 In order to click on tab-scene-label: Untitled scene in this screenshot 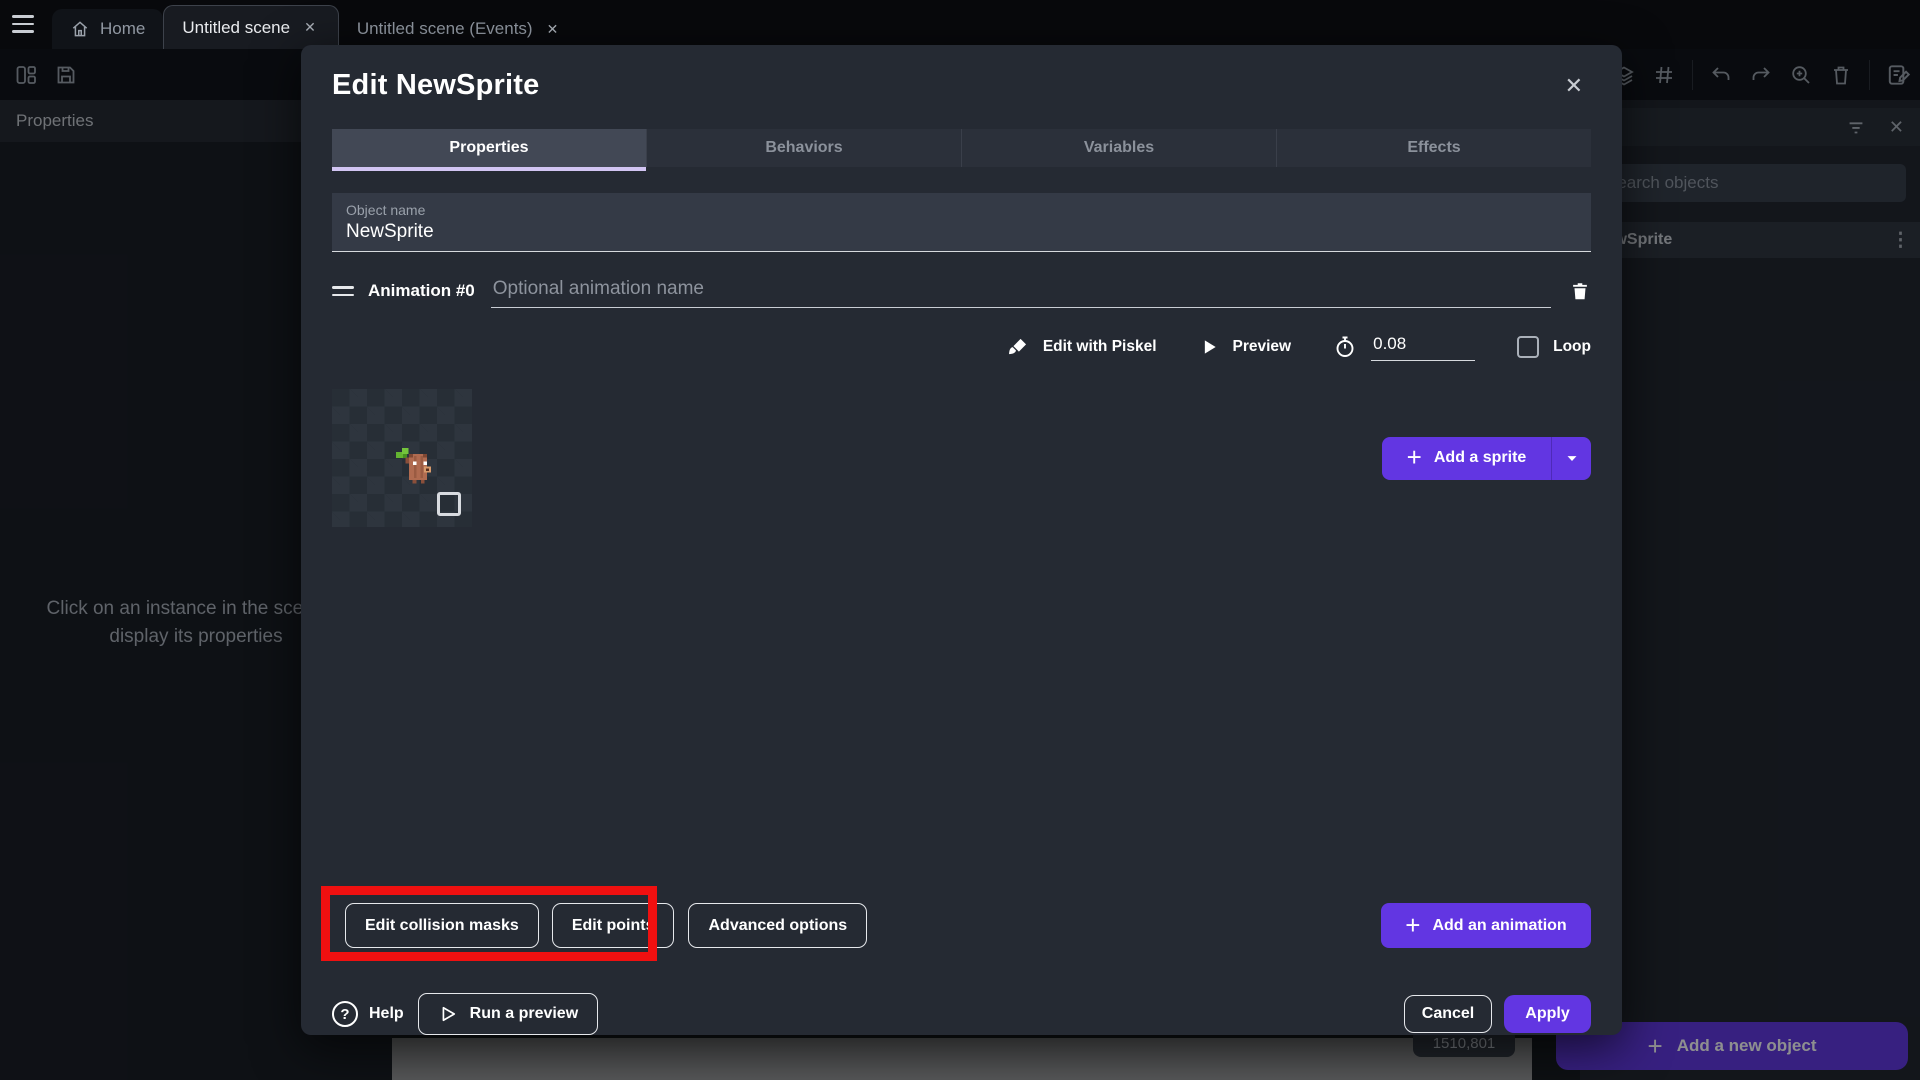, I will do `click(236, 27)`.